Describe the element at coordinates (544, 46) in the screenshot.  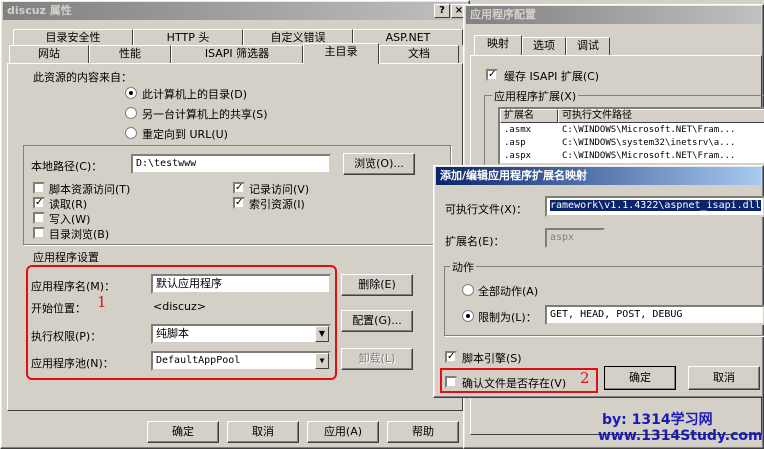
I see `tab-options: 选项` at that location.